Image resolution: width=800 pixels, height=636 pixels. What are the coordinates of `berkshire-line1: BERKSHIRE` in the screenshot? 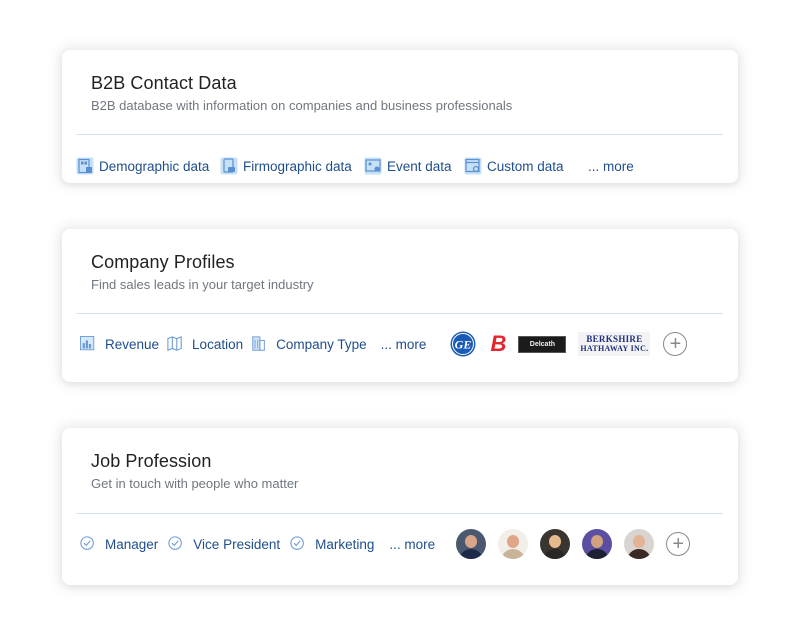 It's located at (614, 339).